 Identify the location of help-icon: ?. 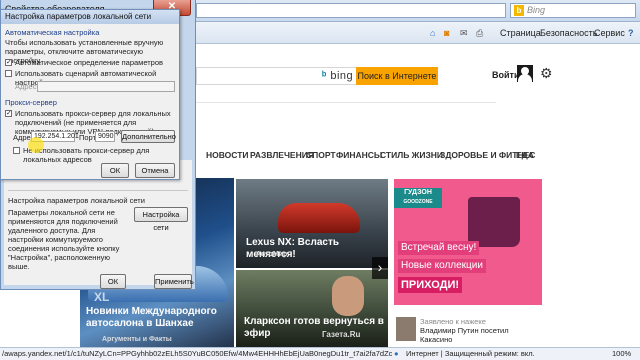
(631, 33).